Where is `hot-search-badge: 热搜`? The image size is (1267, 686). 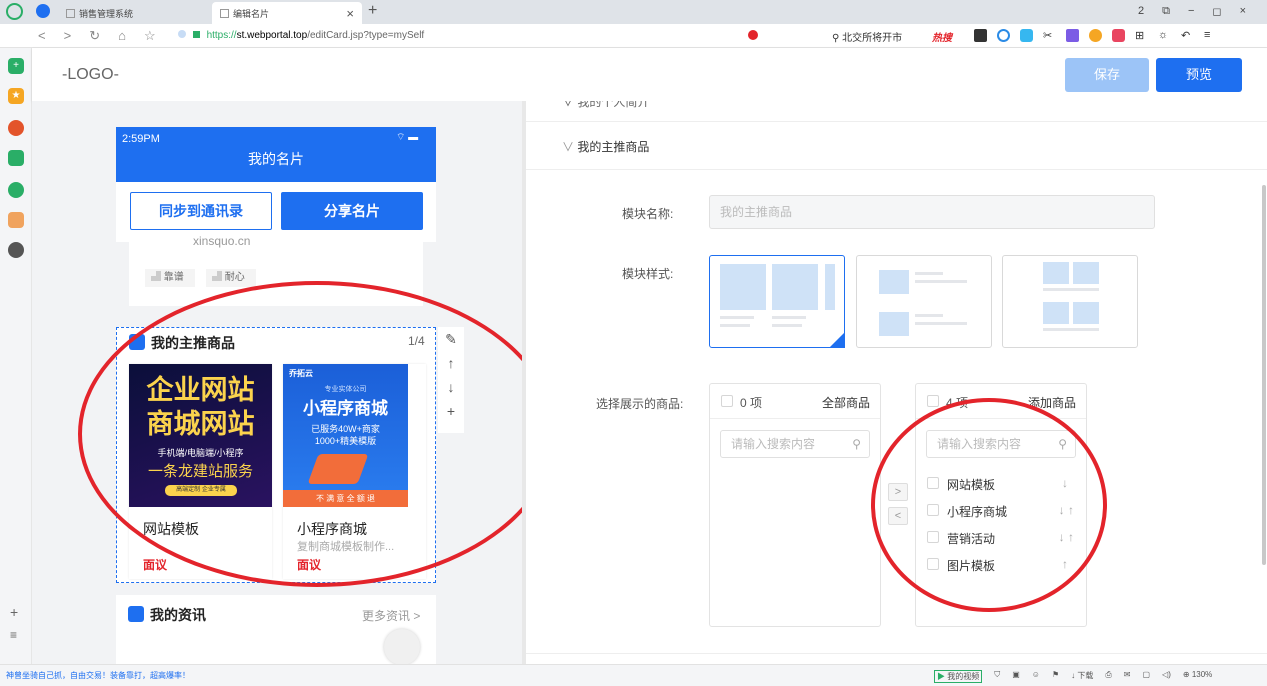 hot-search-badge: 热搜 is located at coordinates (942, 36).